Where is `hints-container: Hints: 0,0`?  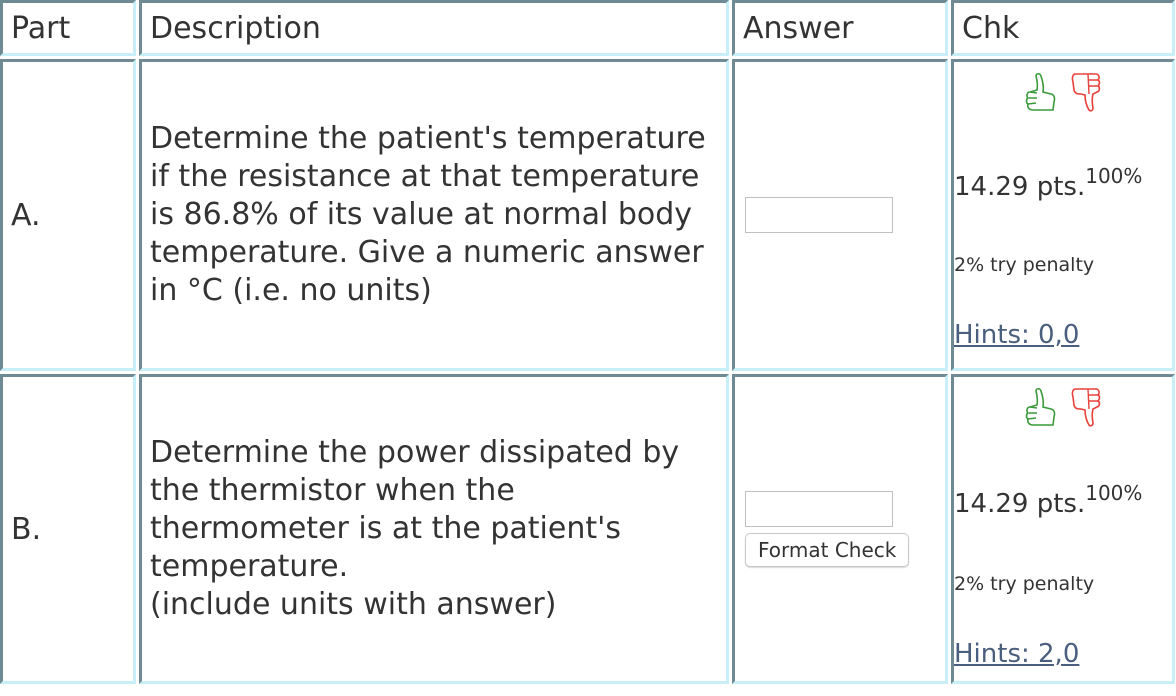 hints-container: Hints: 0,0 is located at coordinates (1063, 335).